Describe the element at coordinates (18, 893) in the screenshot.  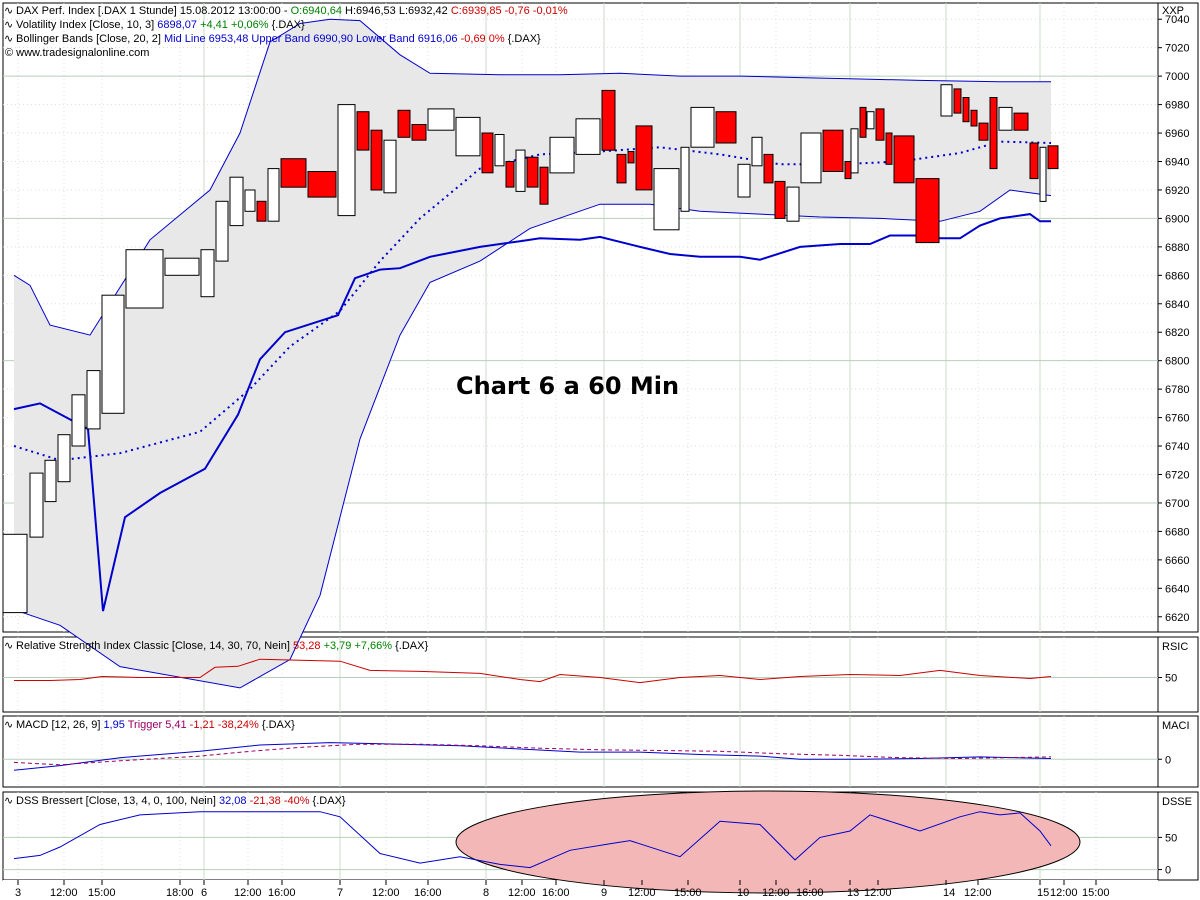
I see `time-tick-label: 3` at that location.